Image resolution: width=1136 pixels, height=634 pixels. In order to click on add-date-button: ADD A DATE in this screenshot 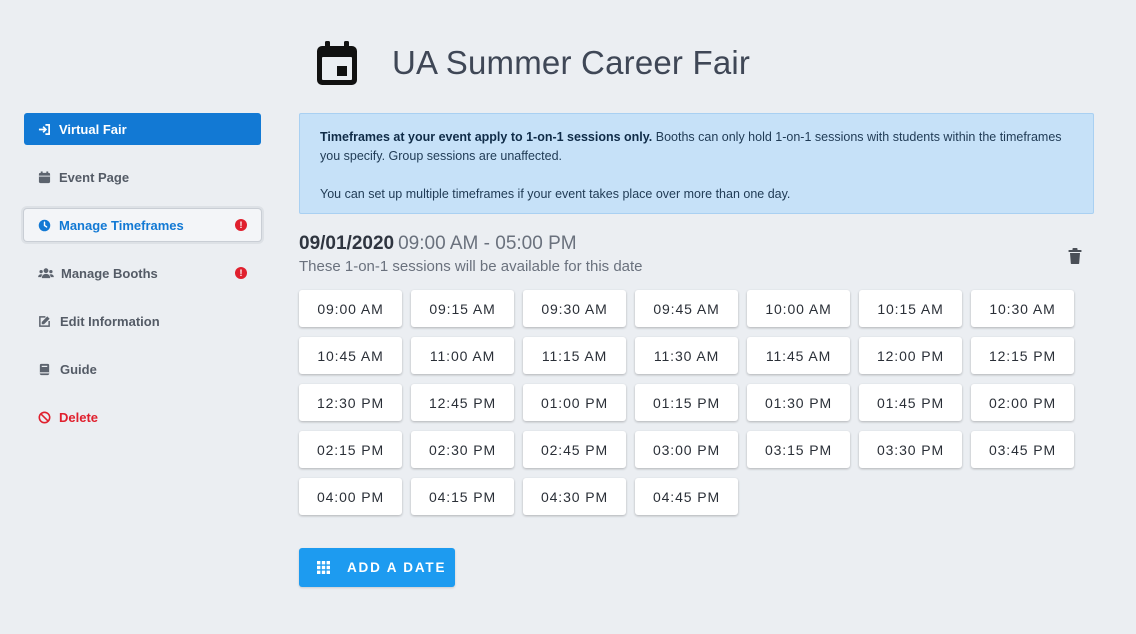, I will do `click(377, 567)`.